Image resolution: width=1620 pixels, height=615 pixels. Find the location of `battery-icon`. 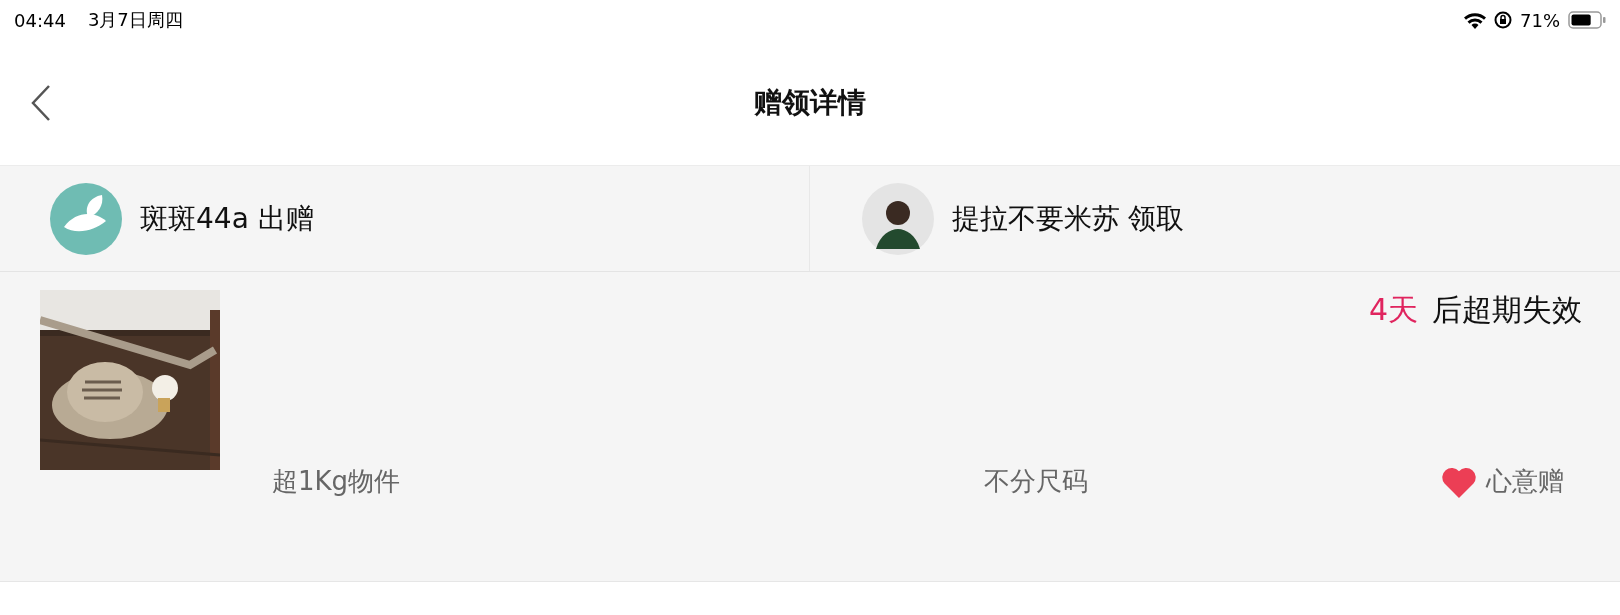

battery-icon is located at coordinates (1587, 20).